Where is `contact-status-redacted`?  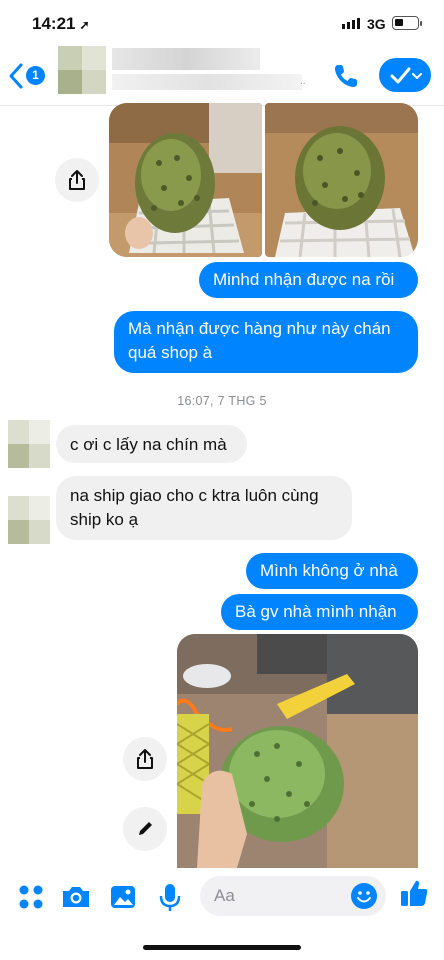
contact-status-redacted is located at coordinates (207, 82).